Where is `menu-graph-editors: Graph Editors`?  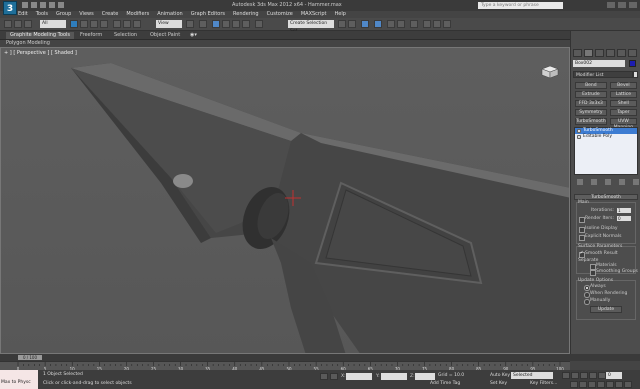
menu-graph-editors: Graph Editors is located at coordinates (208, 14).